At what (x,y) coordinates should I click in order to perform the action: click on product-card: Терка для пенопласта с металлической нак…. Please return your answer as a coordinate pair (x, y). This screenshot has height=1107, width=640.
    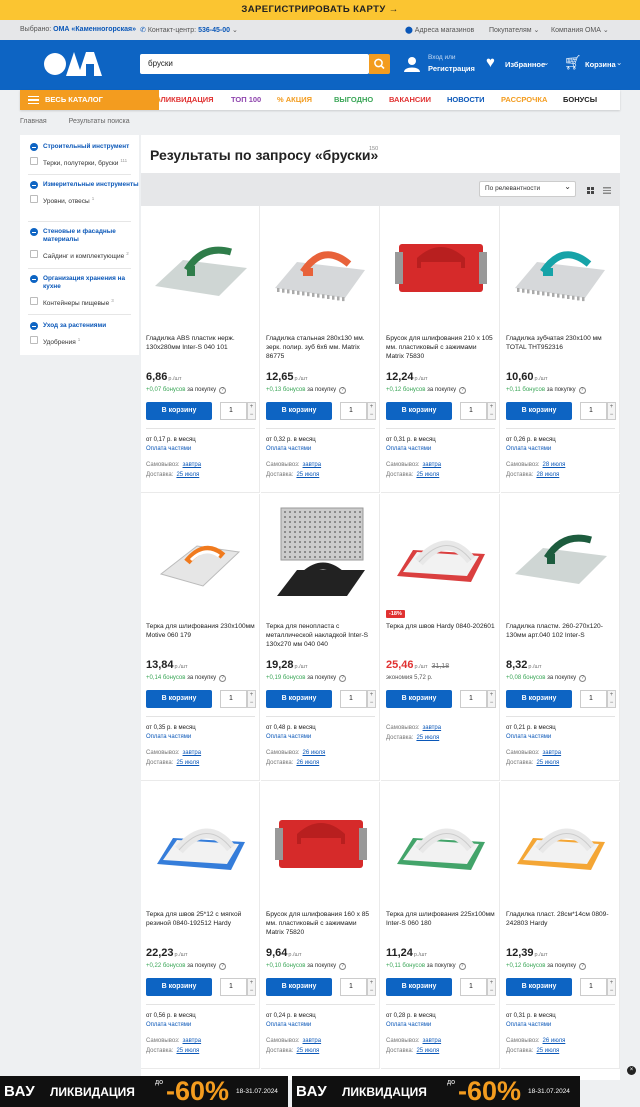
    Looking at the image, I should click on (320, 637).